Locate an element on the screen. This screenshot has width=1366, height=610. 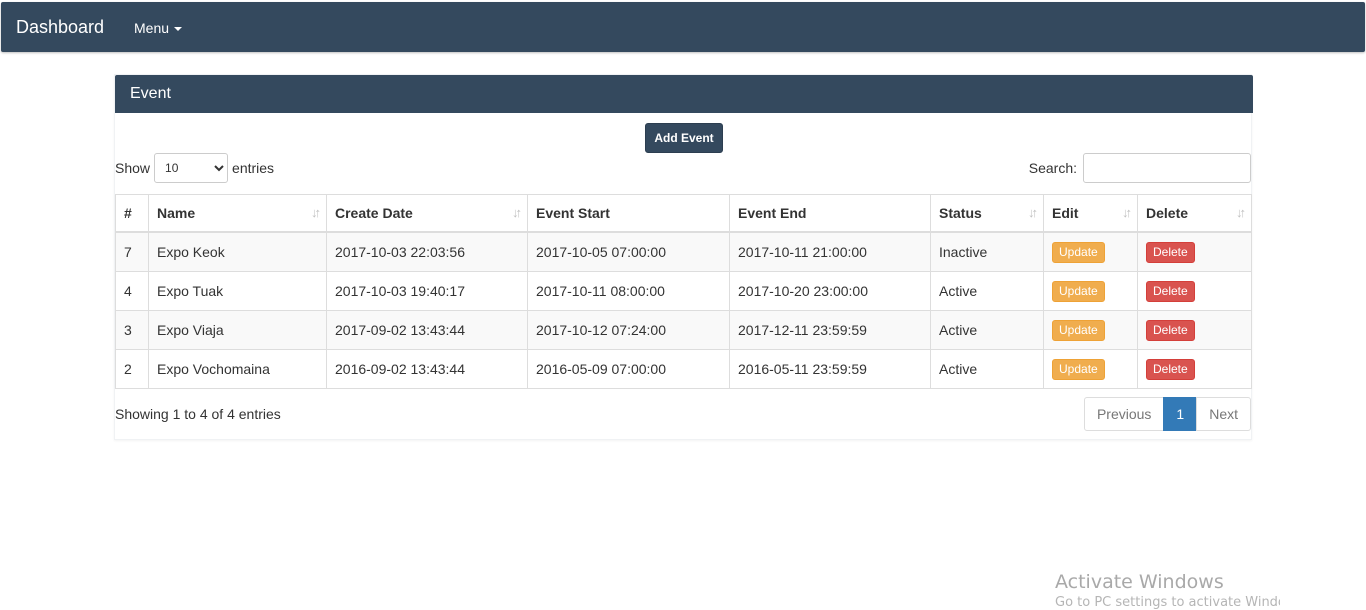
caret-down-icon is located at coordinates (178, 29).